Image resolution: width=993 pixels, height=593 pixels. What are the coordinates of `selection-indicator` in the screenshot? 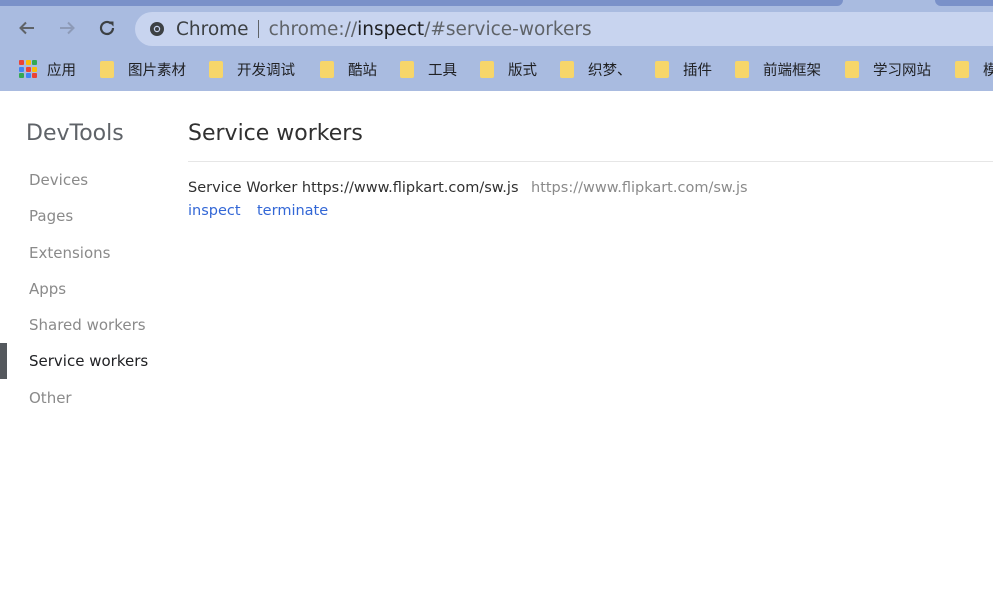 It's located at (3, 361).